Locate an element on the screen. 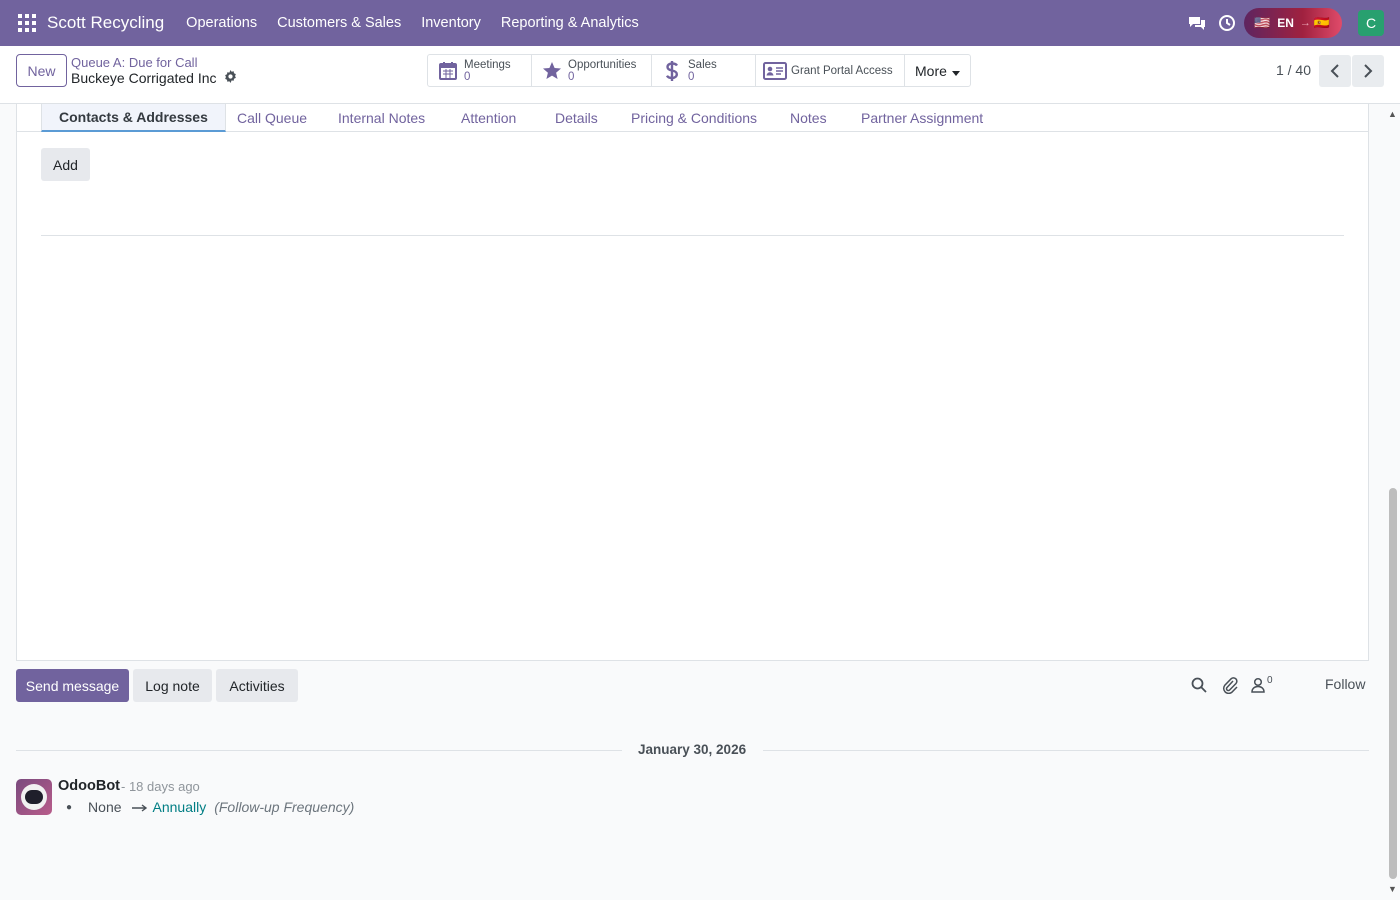 The image size is (1400, 900). dollar-icon is located at coordinates (672, 70).